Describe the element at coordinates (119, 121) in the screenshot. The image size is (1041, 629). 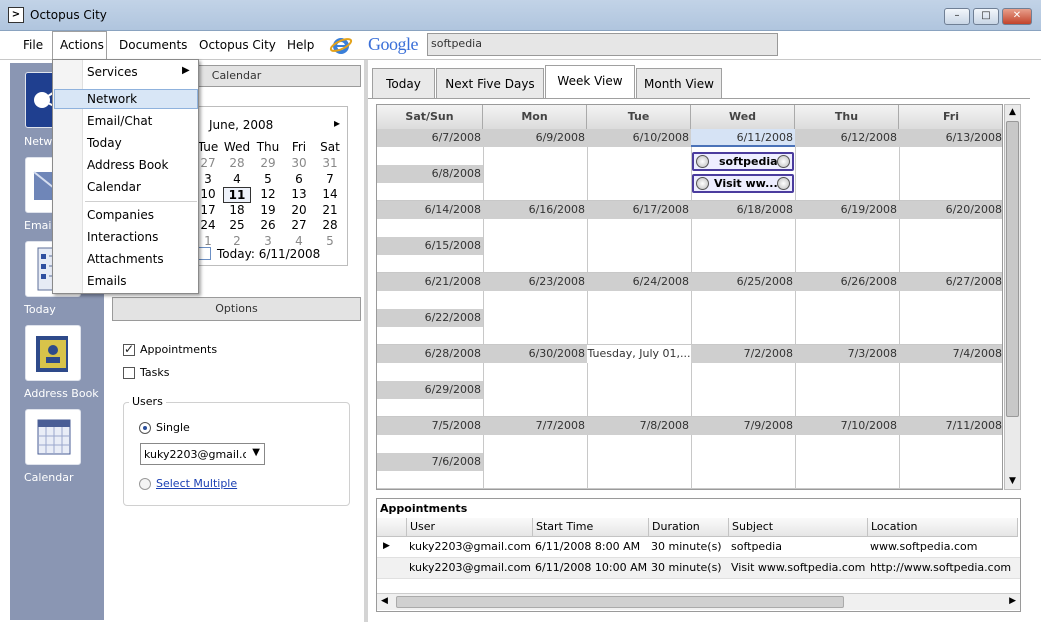
I see `menu-item-email-chat: Email/Chat` at that location.